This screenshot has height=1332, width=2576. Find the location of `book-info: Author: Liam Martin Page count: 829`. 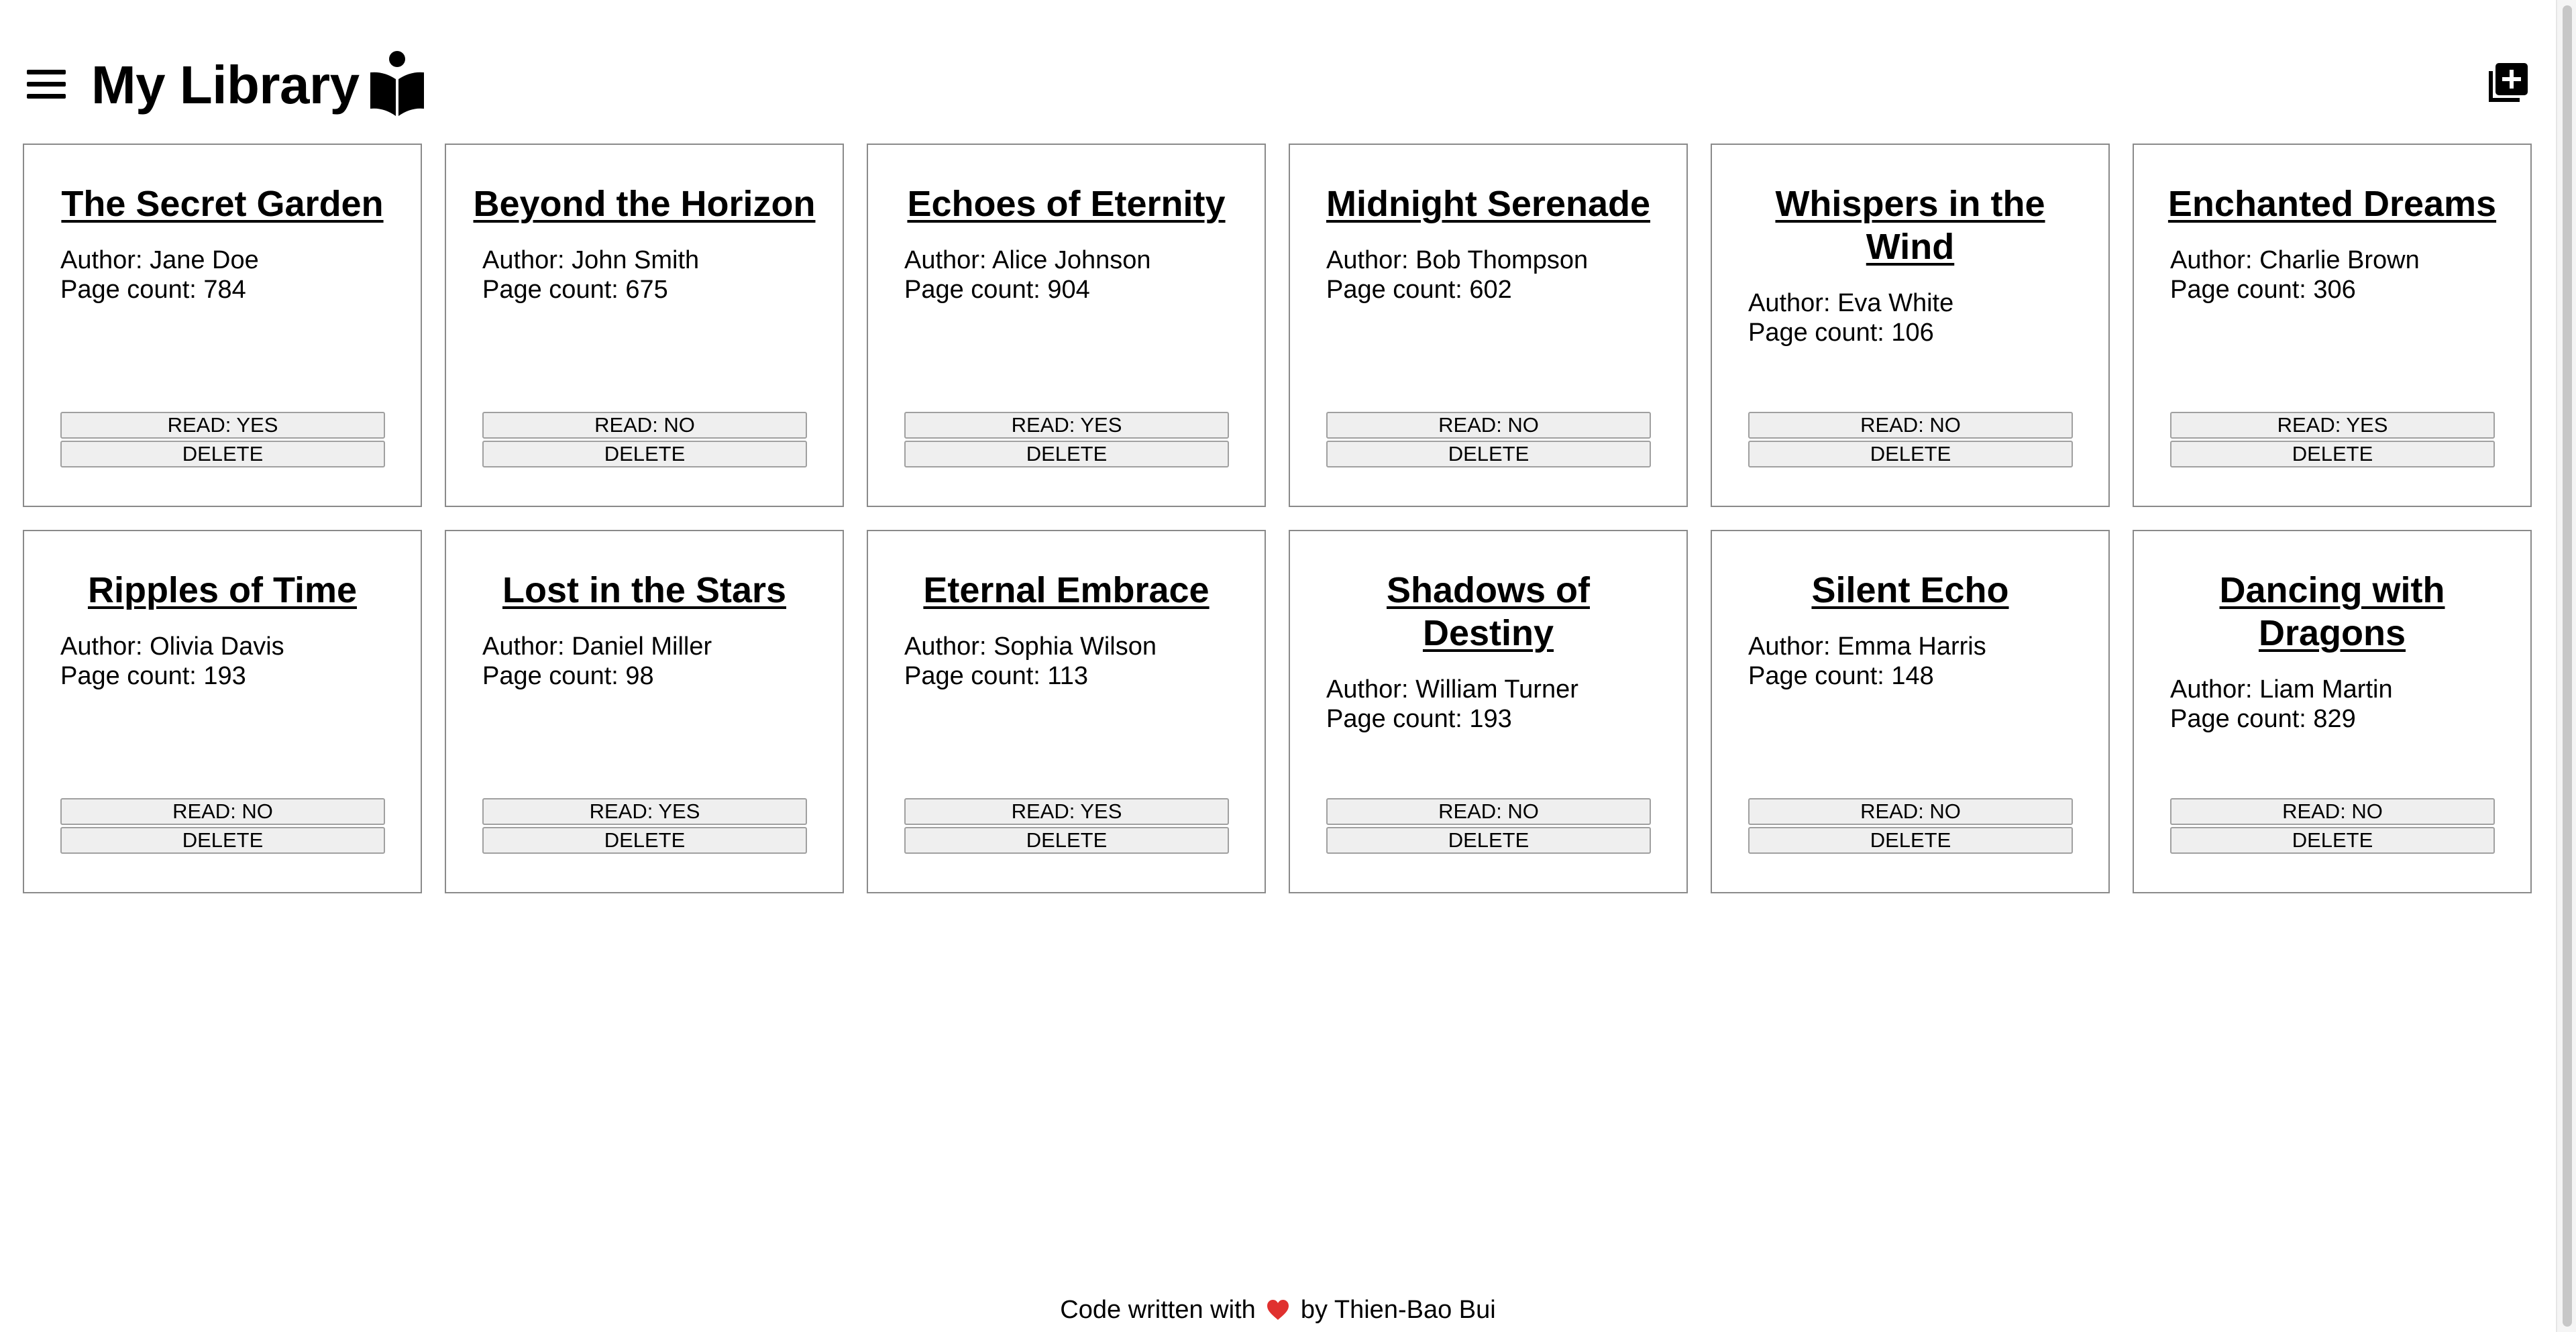

book-info: Author: Liam Martin Page count: 829 is located at coordinates (2350, 704).